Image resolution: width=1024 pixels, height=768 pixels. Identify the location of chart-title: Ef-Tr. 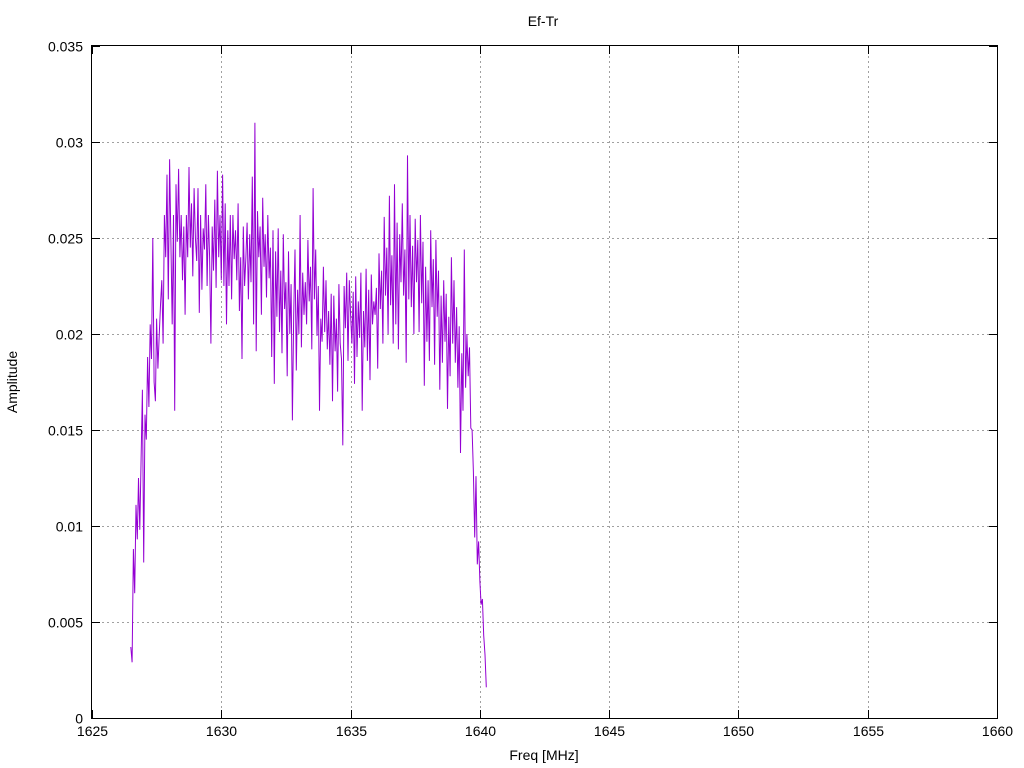
(543, 21).